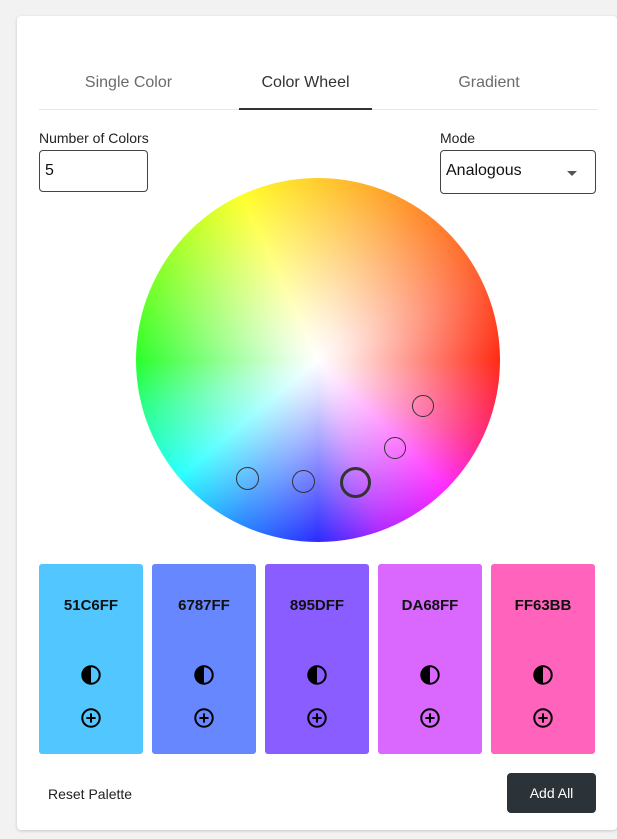  What do you see at coordinates (128, 85) in the screenshot?
I see `tab-single-color: Single Color` at bounding box center [128, 85].